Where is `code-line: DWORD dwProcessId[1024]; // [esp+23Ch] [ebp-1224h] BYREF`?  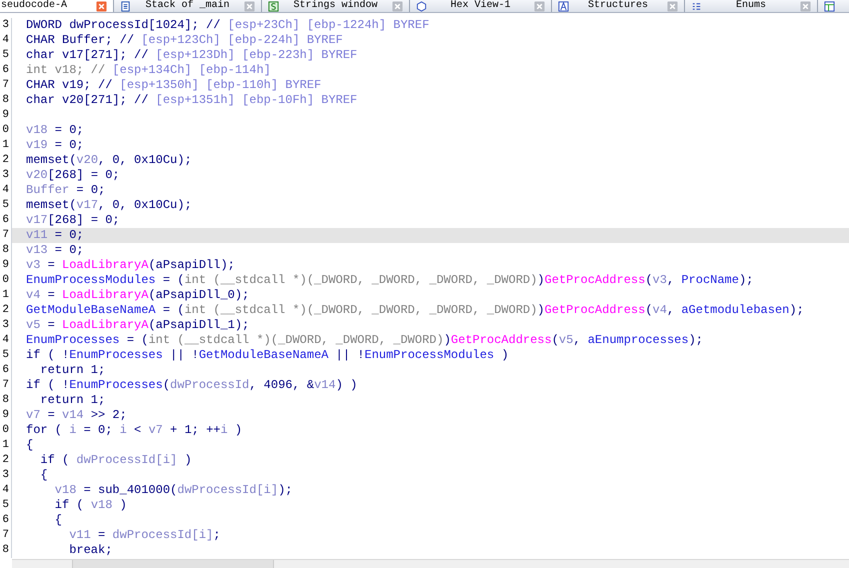 code-line: DWORD dwProcessId[1024]; // [esp+23Ch] [ebp-1224h] BYREF is located at coordinates (227, 25).